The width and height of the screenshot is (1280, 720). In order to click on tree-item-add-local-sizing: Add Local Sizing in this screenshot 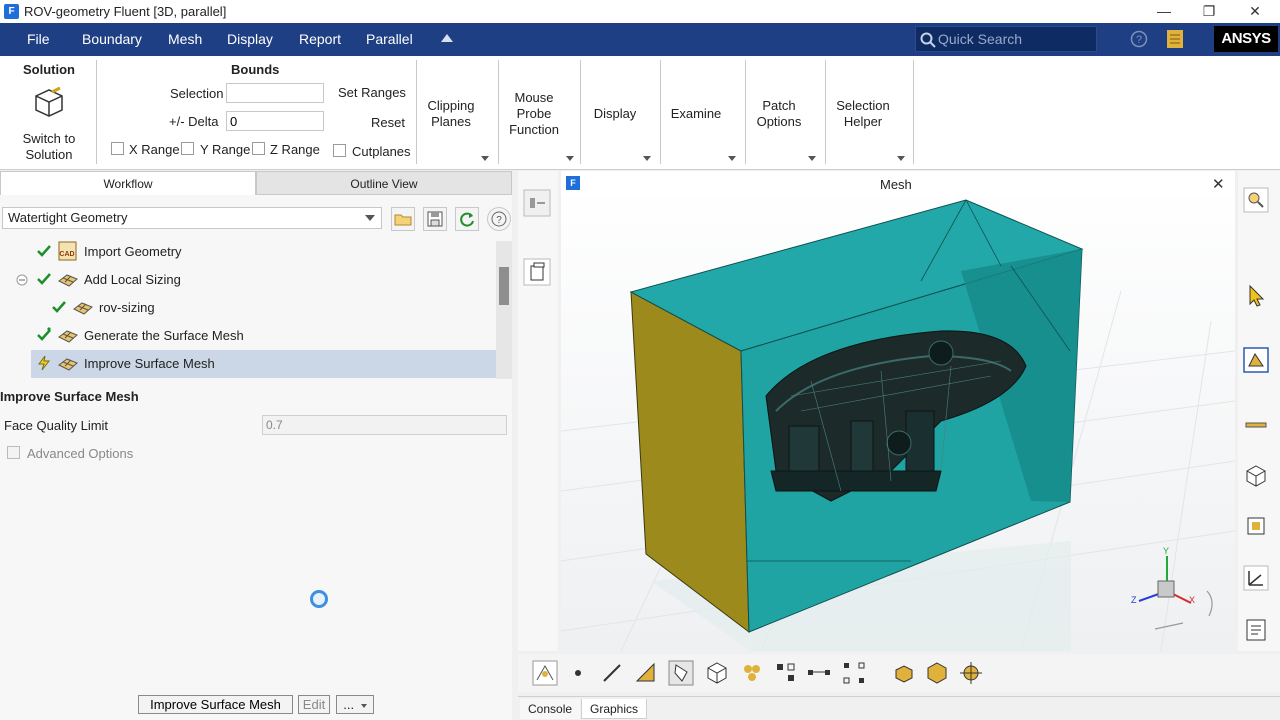, I will do `click(248, 280)`.